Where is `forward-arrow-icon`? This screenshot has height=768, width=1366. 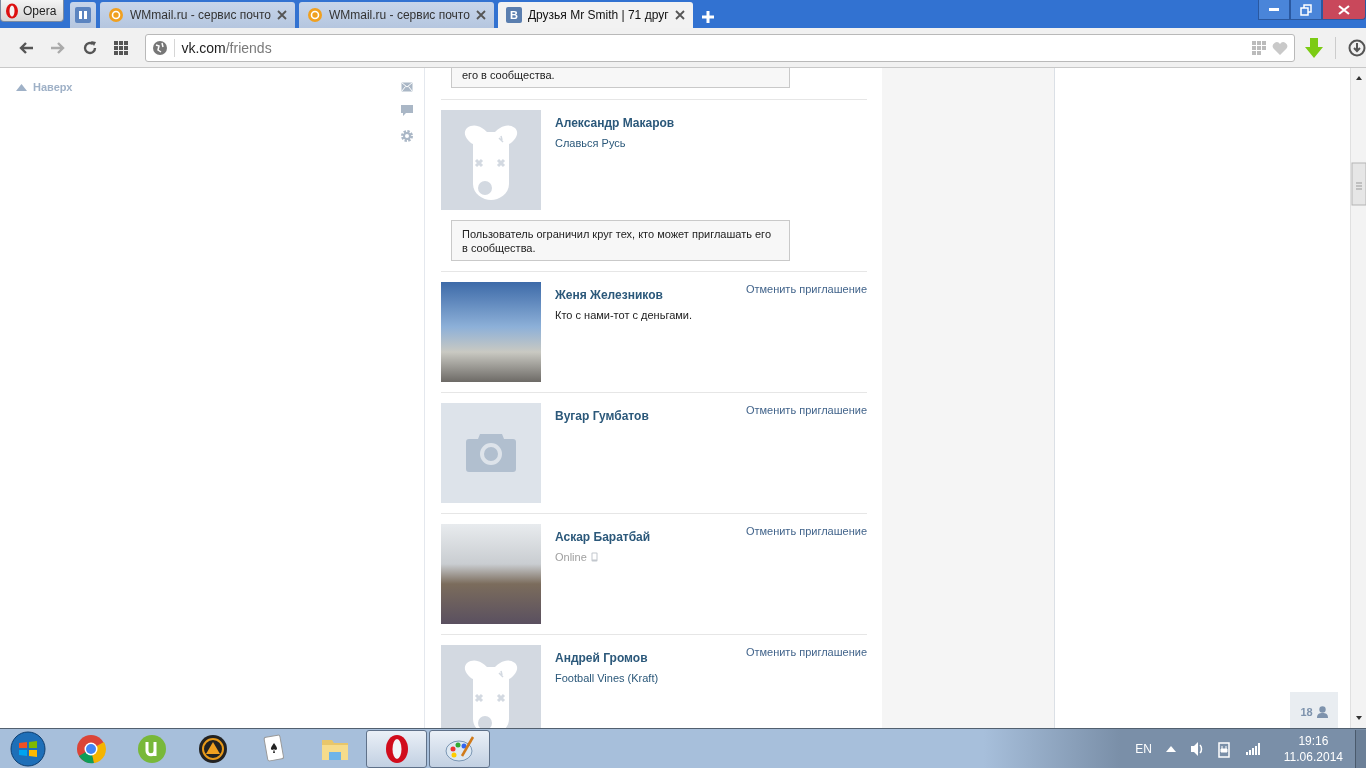
forward-arrow-icon is located at coordinates (57, 47).